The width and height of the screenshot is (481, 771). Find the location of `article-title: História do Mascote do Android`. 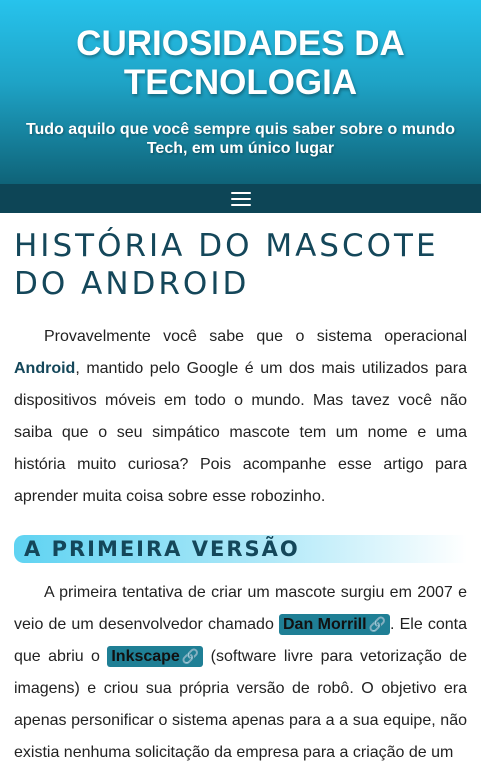

article-title: História do Mascote do Android is located at coordinates (226, 265).